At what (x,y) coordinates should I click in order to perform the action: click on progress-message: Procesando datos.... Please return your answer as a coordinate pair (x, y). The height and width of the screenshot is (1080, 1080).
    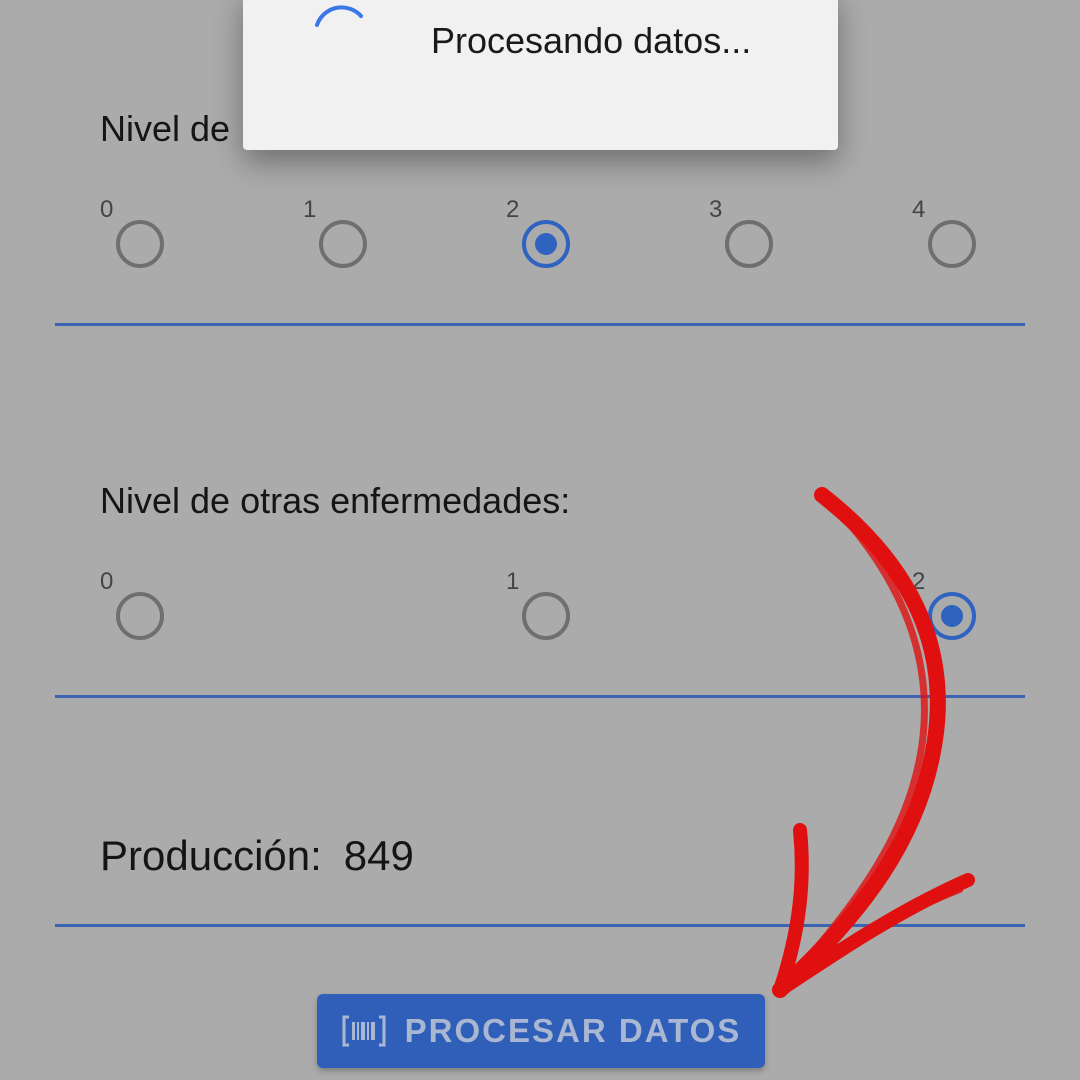
    Looking at the image, I should click on (591, 40).